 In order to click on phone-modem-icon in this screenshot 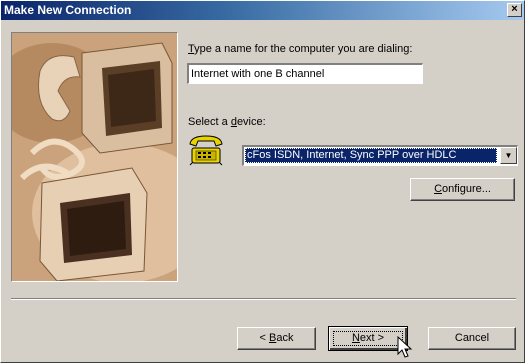, I will do `click(206, 150)`.